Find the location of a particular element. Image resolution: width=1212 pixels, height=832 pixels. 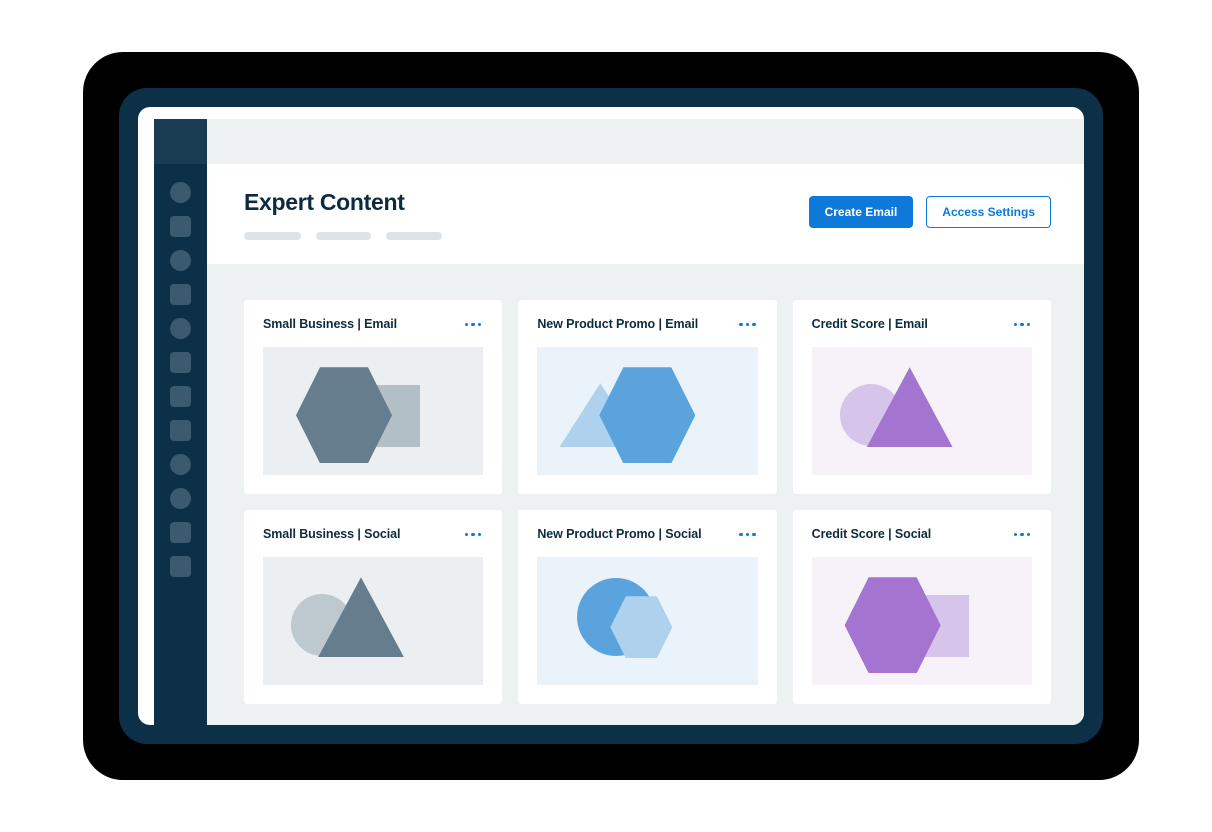

page-header-left: Expert Content is located at coordinates (343, 215).